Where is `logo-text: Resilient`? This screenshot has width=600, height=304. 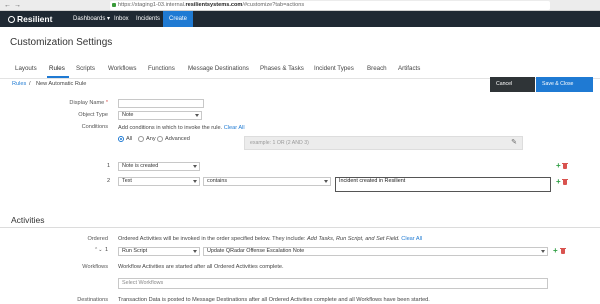 logo-text: Resilient is located at coordinates (35, 19).